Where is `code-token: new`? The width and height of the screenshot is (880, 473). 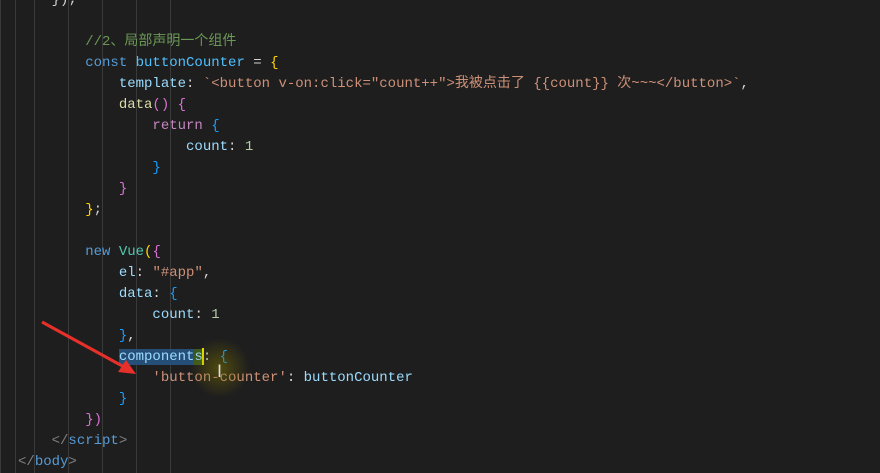 code-token: new is located at coordinates (68, 252).